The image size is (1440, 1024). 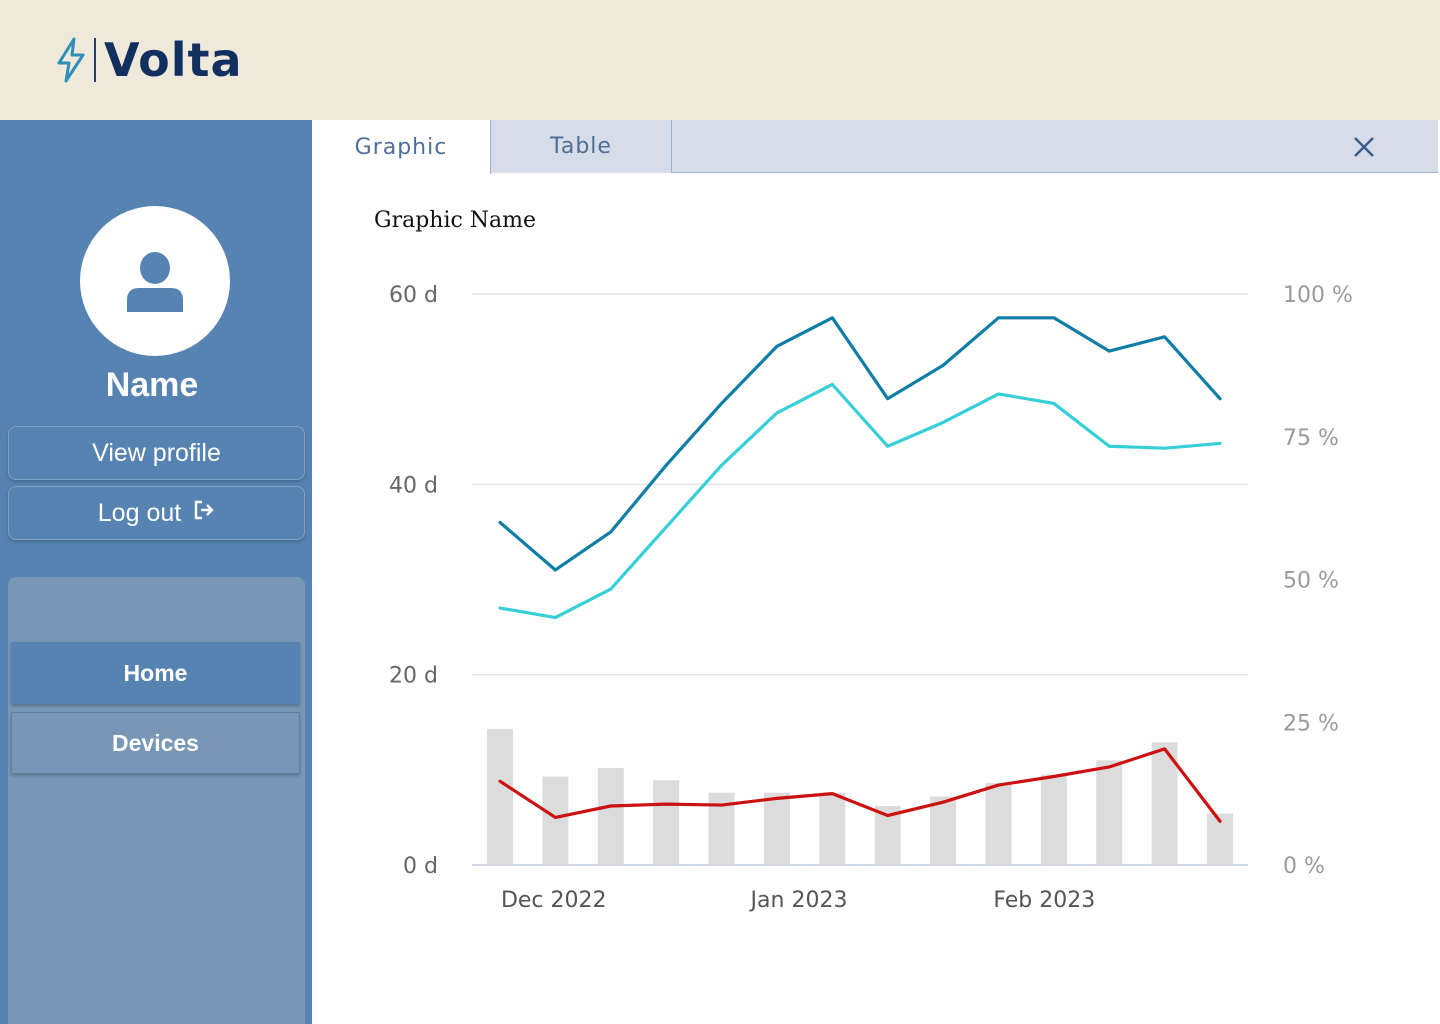 I want to click on tab-graphic-label: Graphic, so click(x=401, y=147).